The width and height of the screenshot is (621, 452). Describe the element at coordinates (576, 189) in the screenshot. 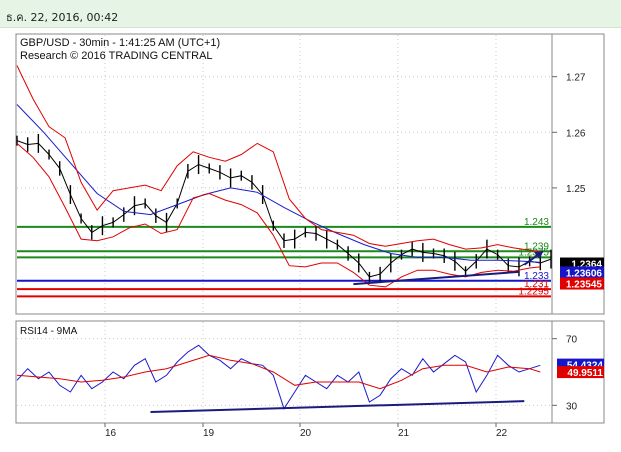

I see `price-tick-label-0: 1.25` at that location.